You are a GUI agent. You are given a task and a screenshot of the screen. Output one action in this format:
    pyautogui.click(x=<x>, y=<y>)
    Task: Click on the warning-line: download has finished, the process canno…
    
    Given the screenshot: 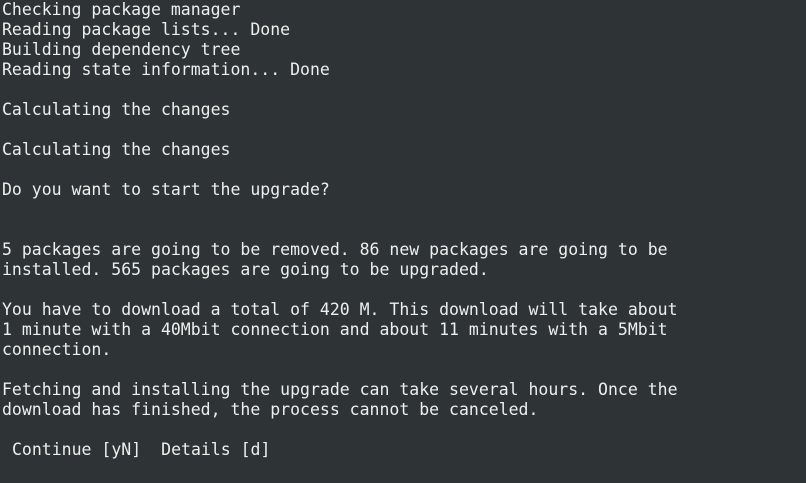 What is the action you would take?
    pyautogui.click(x=270, y=409)
    